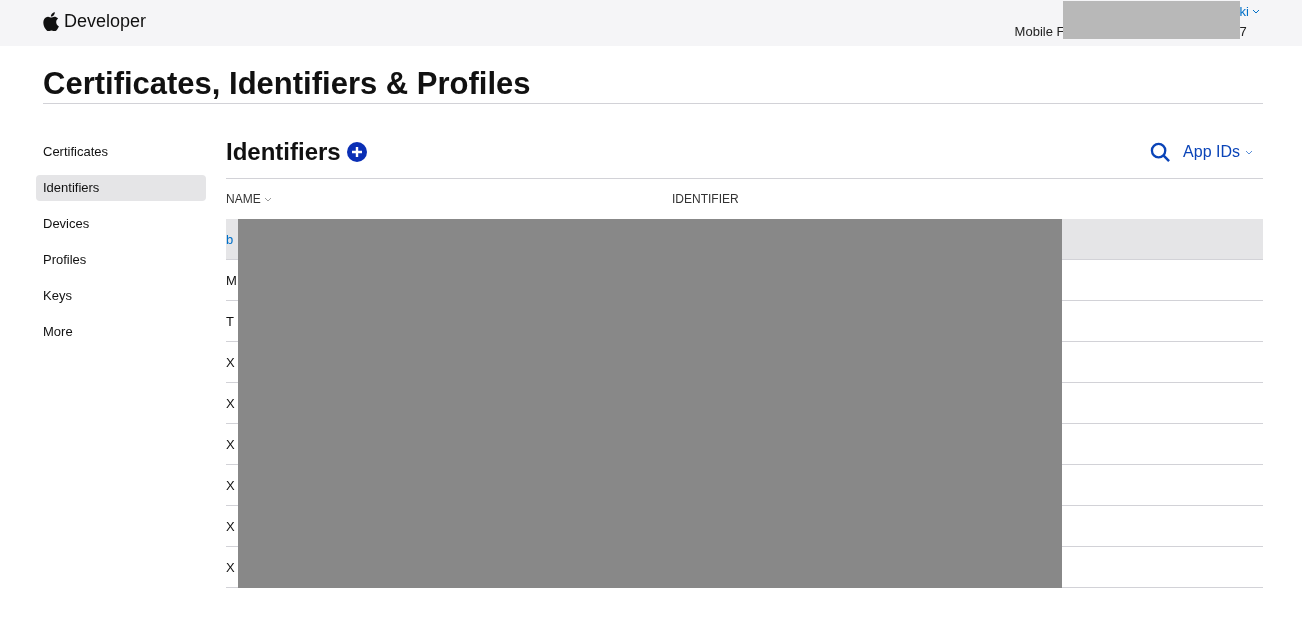 This screenshot has height=625, width=1302. I want to click on section-title: Identifiers, so click(283, 152).